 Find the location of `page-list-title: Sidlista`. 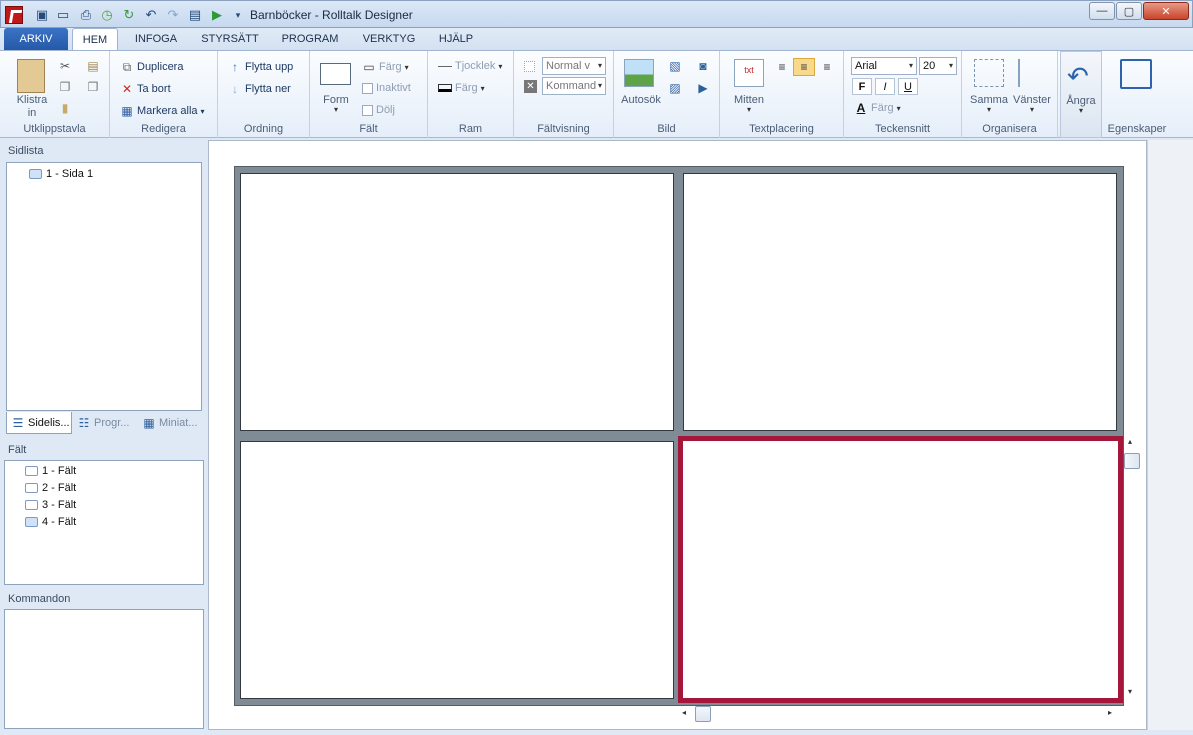

page-list-title: Sidlista is located at coordinates (26, 151).